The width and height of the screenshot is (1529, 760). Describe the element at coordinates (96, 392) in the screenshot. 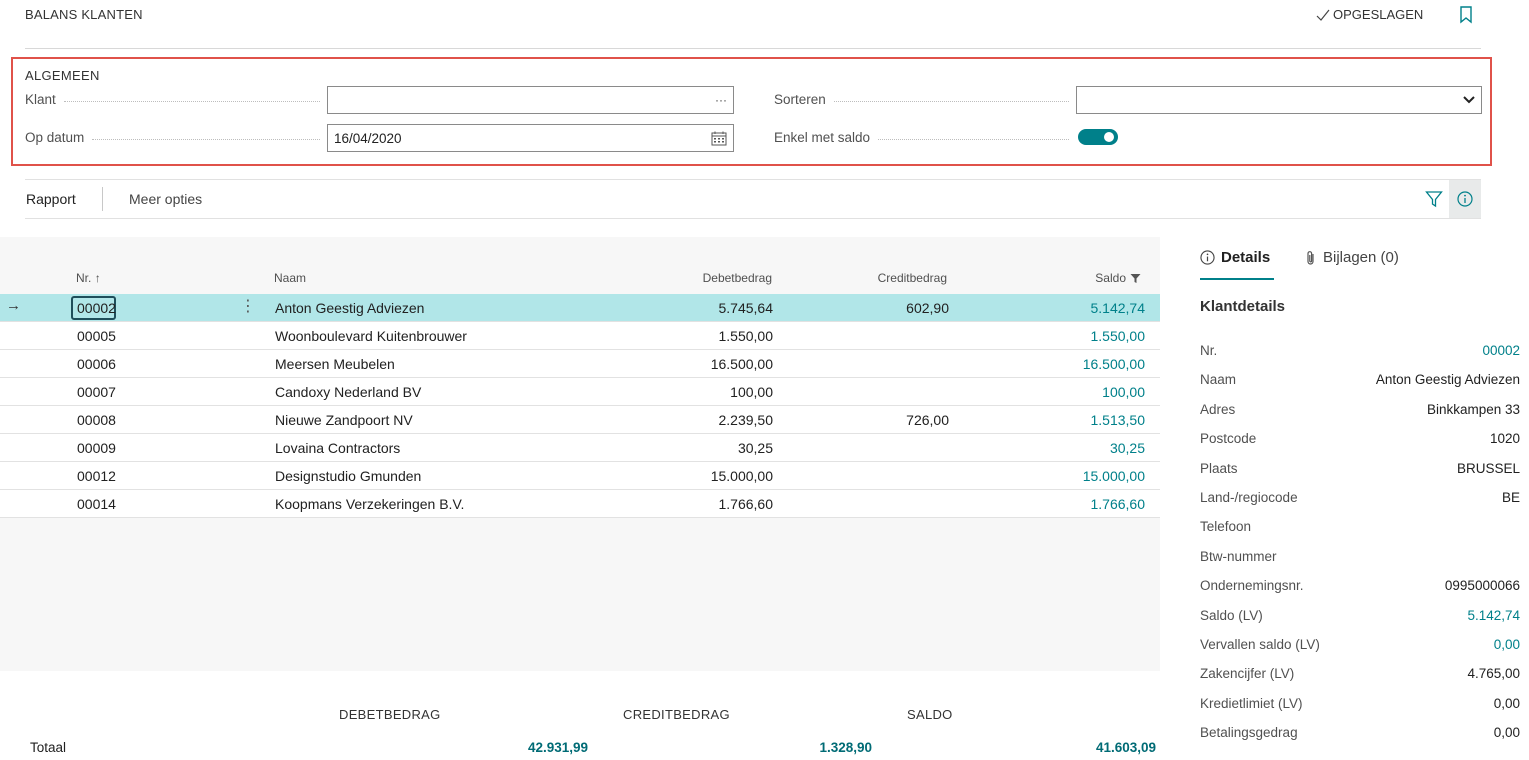

I see `cell-nr: 00007` at that location.